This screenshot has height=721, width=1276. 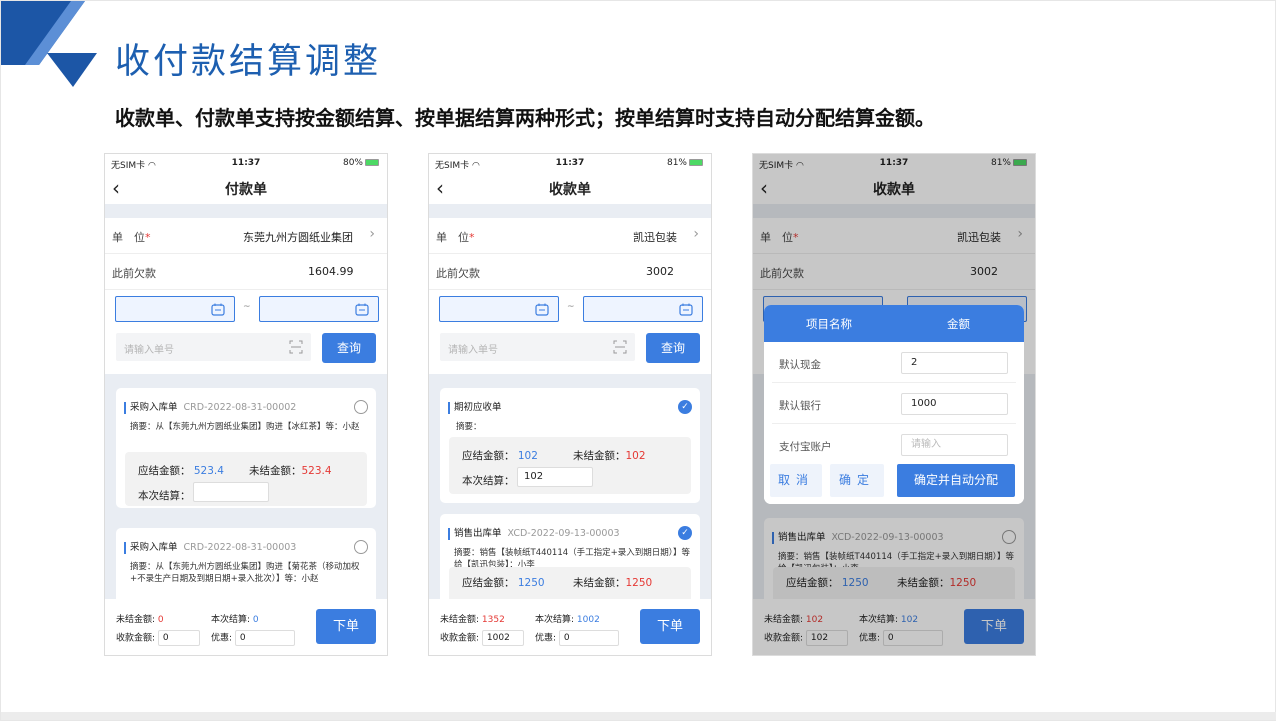 I want to click on doc-header: 期初应收单, so click(x=475, y=408).